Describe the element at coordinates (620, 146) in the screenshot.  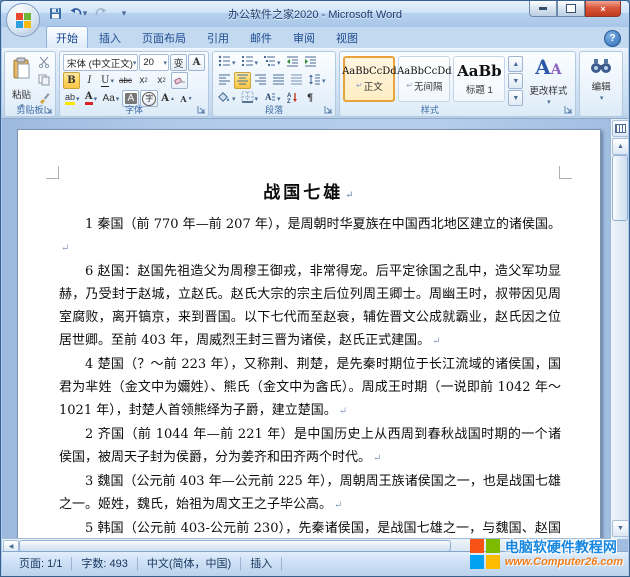
I see `scroll-up-button: ▲` at that location.